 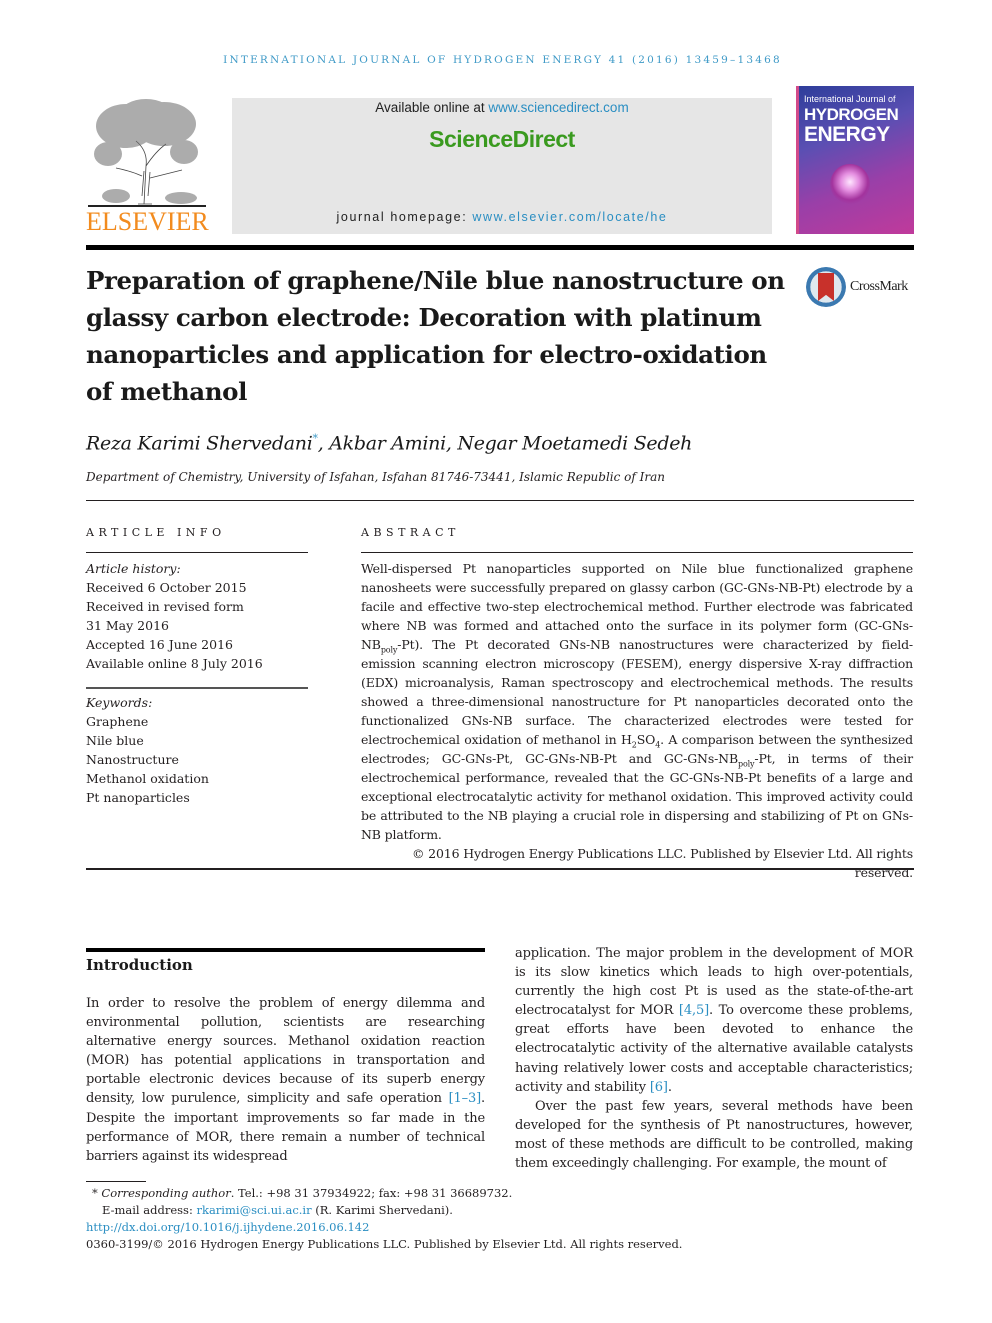 I want to click on citation-link: [6], so click(x=659, y=1087).